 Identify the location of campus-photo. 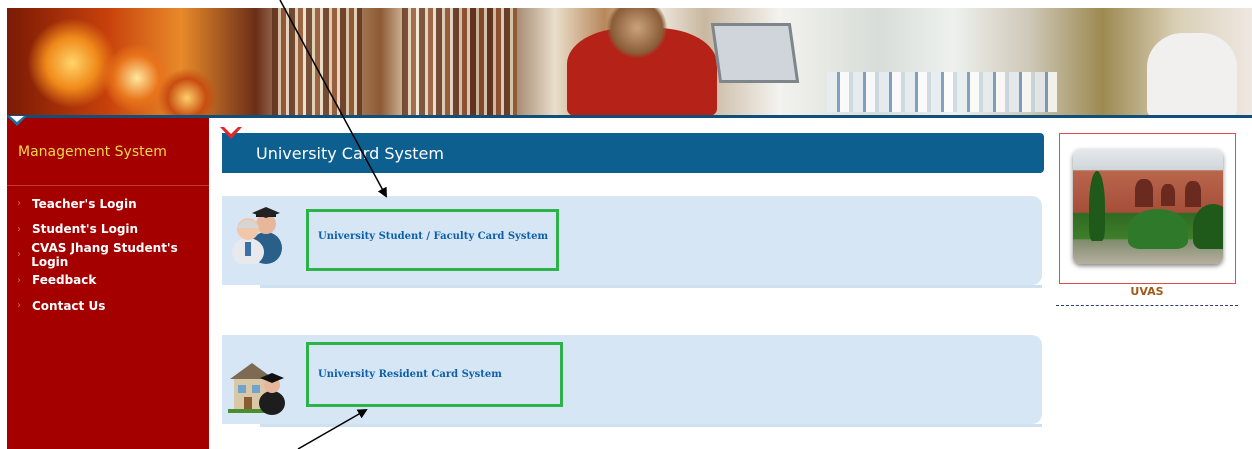
(1148, 206).